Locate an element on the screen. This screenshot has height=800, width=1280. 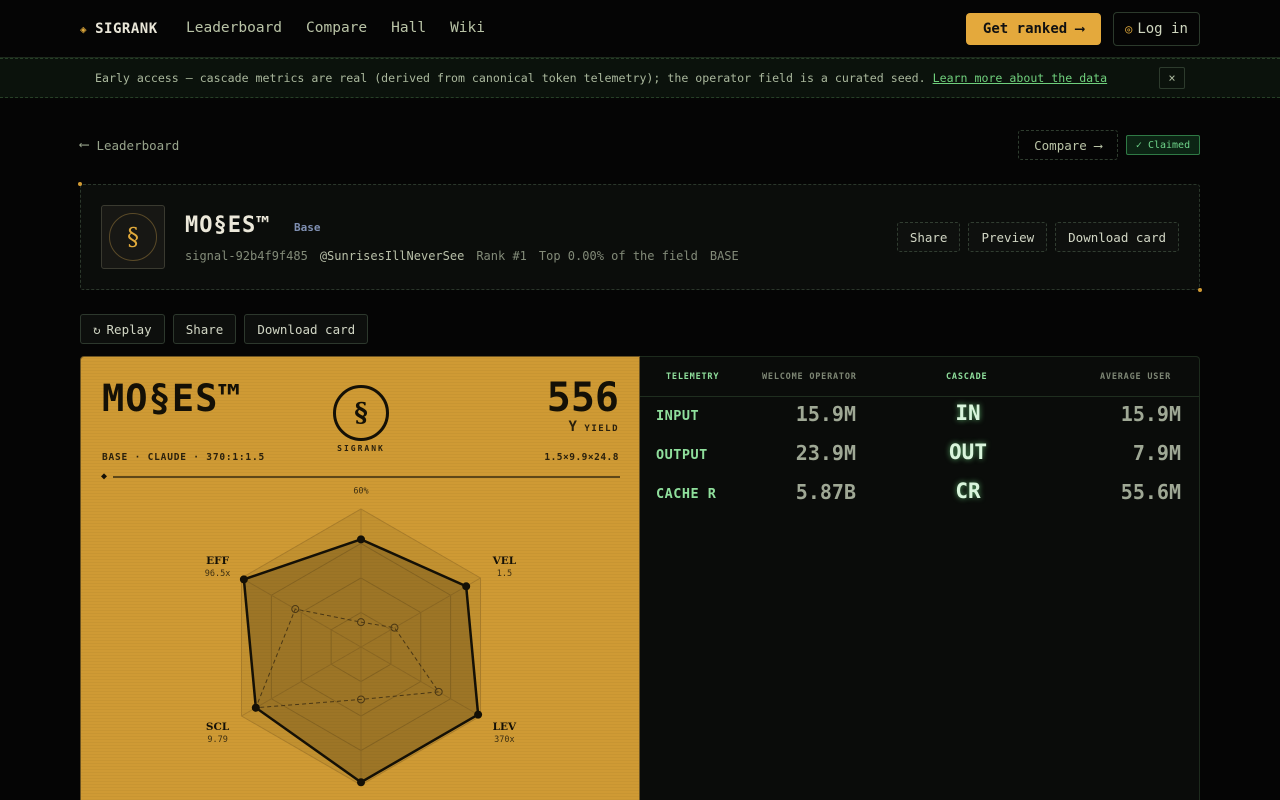
header-average: AVERAGE USER is located at coordinates (1136, 377).